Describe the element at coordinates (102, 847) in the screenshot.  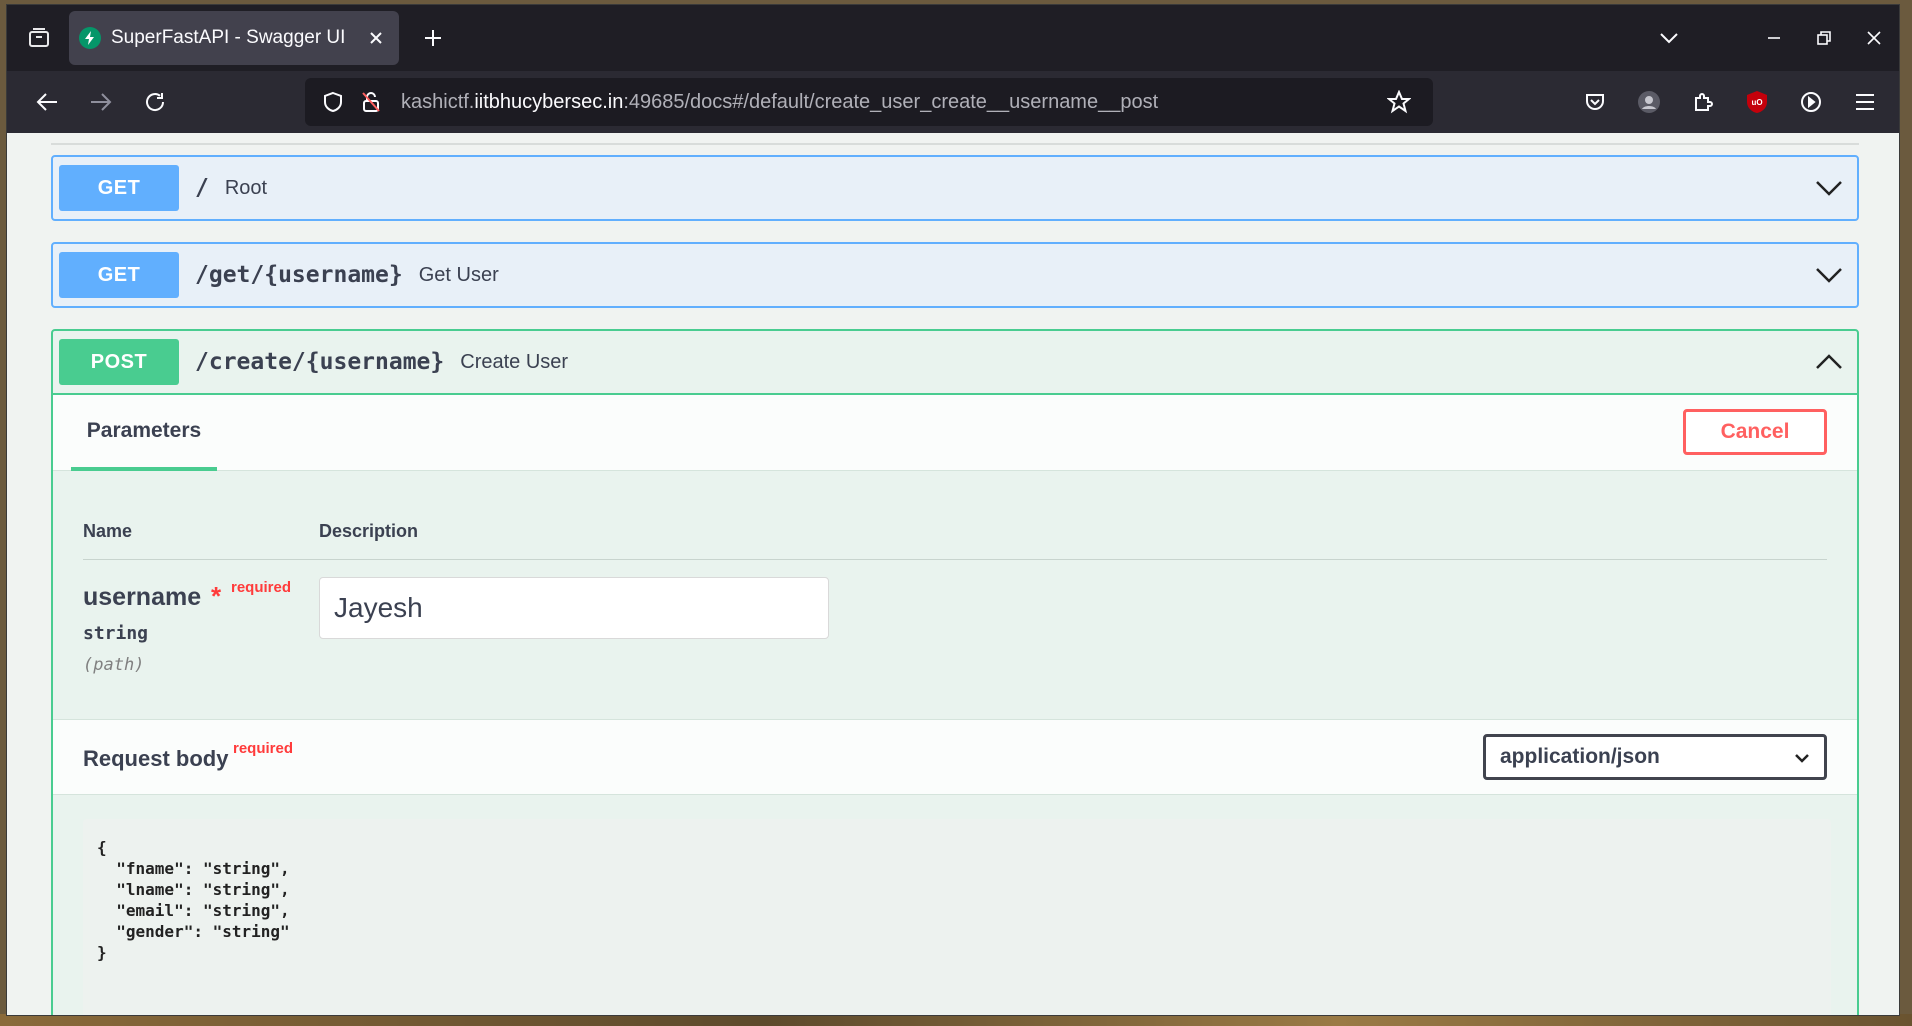
I see `code-line: {` at that location.